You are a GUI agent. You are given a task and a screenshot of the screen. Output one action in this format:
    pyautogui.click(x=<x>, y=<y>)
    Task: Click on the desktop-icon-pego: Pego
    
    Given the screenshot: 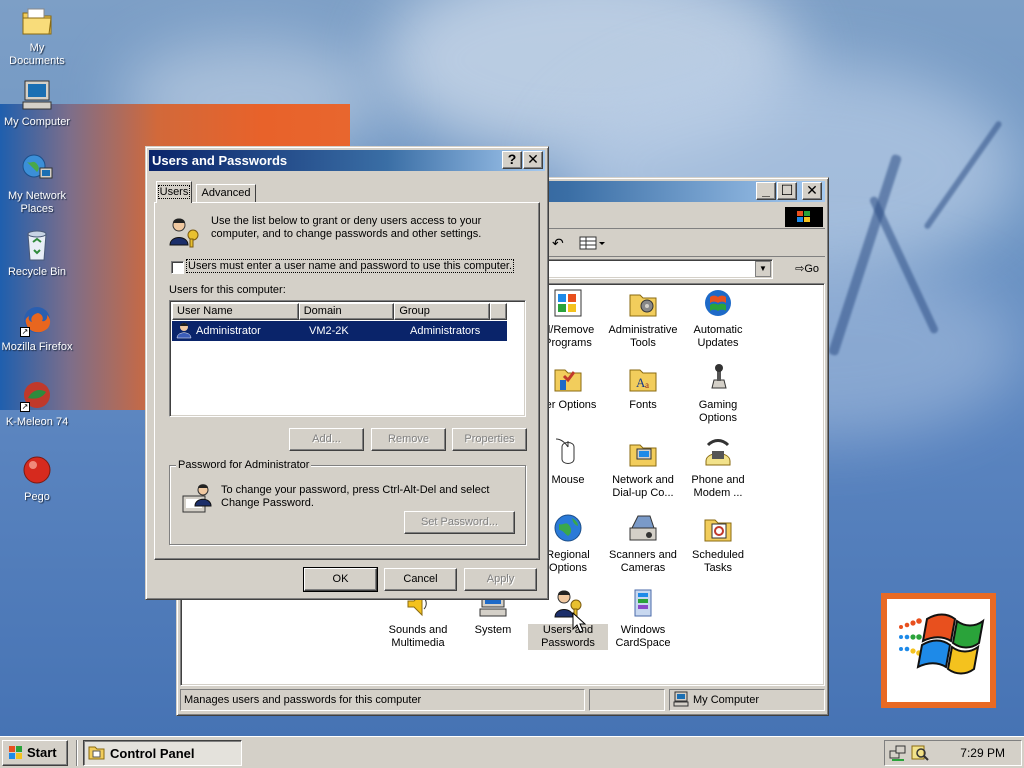 What is the action you would take?
    pyautogui.click(x=37, y=478)
    